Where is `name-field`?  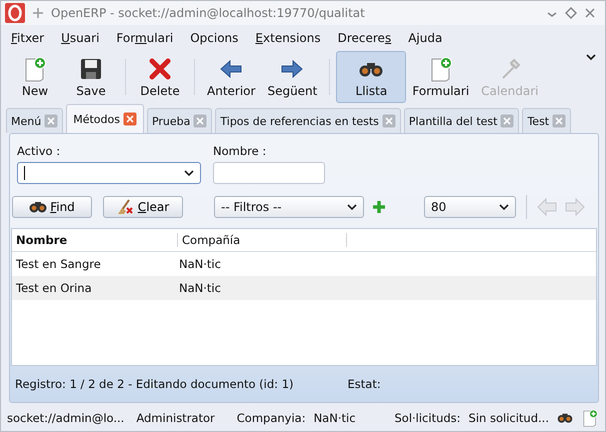
name-field is located at coordinates (269, 173).